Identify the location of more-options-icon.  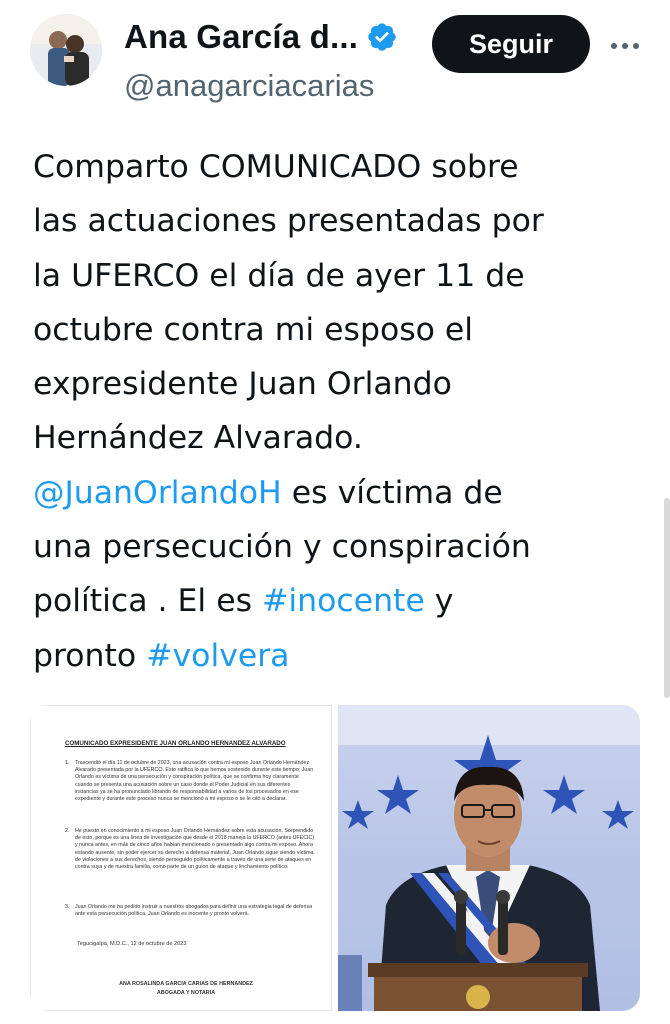
(625, 46).